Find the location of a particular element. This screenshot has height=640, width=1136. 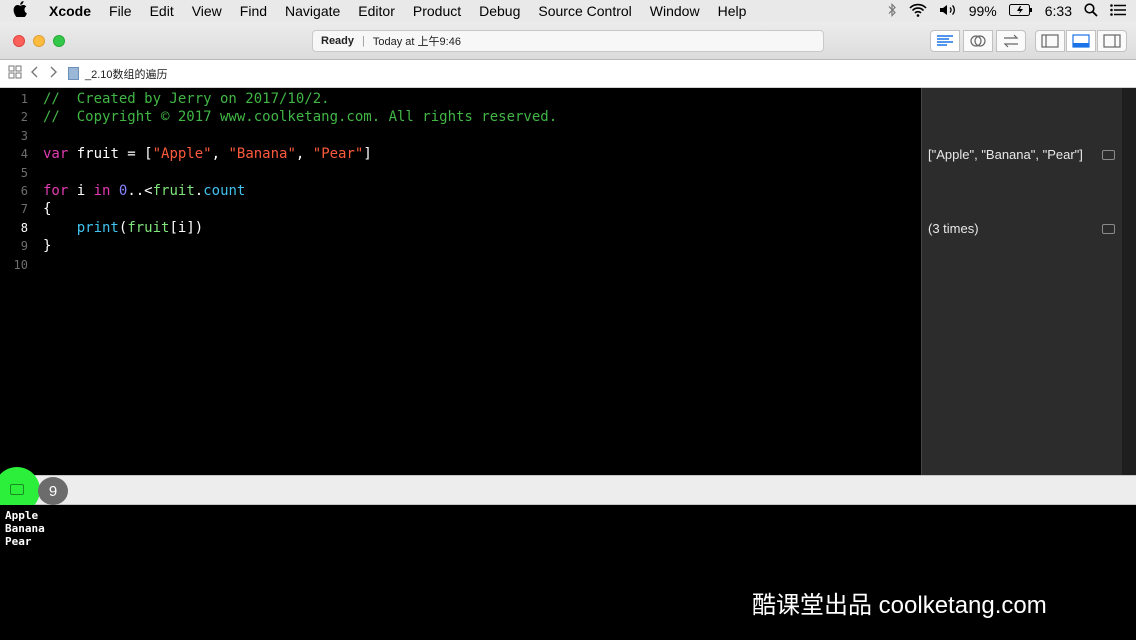

minimize-window-button is located at coordinates (39, 41).